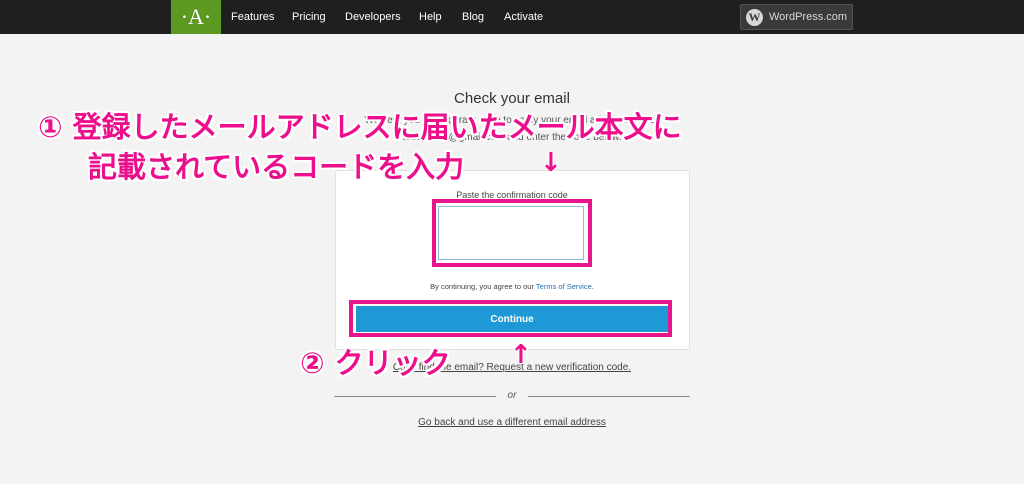  What do you see at coordinates (808, 17) in the screenshot?
I see `wordpress-button-label: WordPress.com` at bounding box center [808, 17].